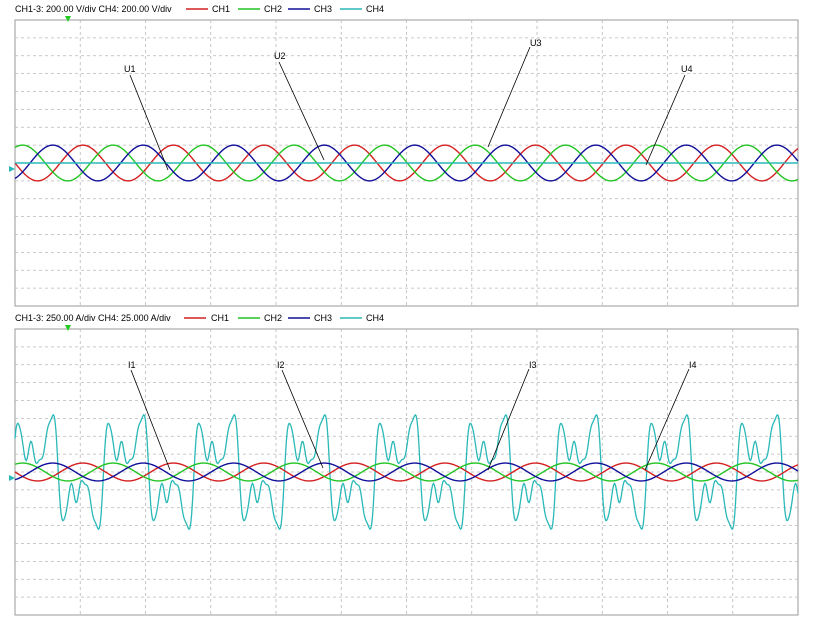 This screenshot has width=824, height=622. I want to click on i4-label: I4, so click(693, 365).